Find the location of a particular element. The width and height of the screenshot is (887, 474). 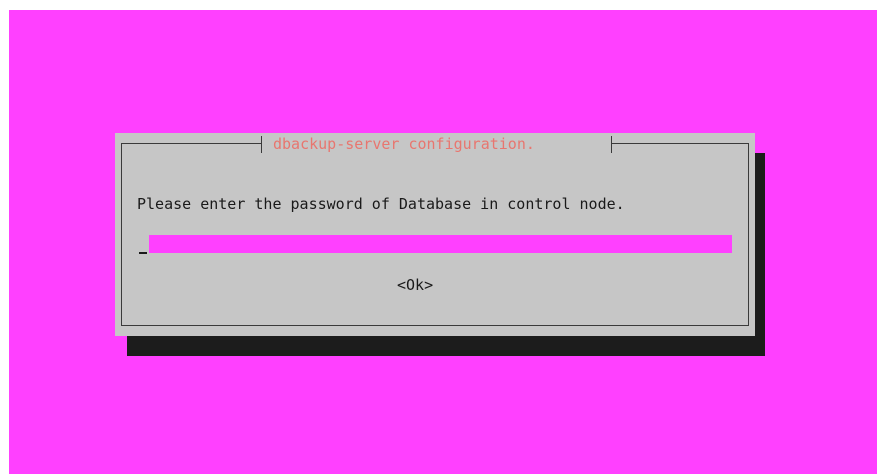

frame-left is located at coordinates (121, 234).